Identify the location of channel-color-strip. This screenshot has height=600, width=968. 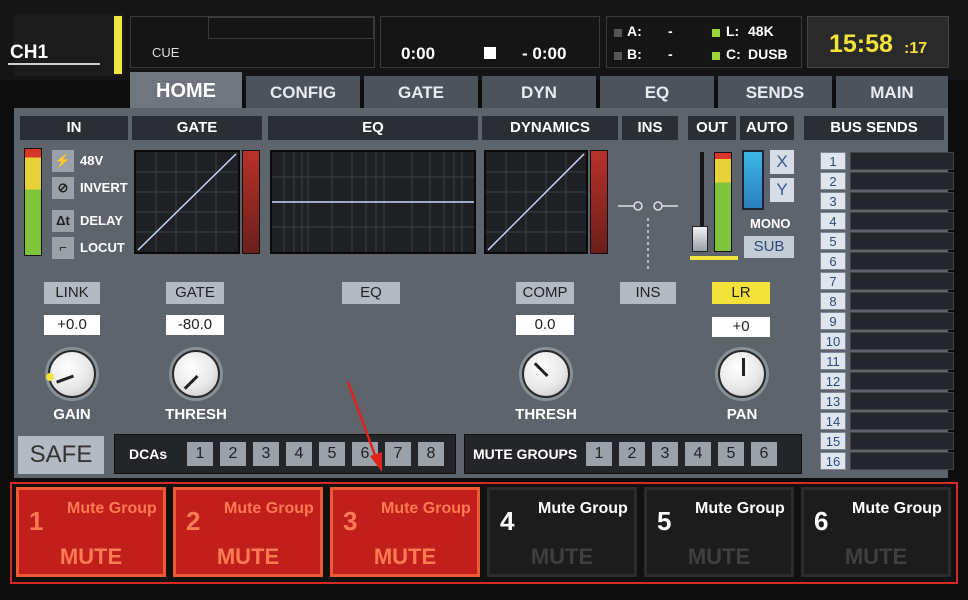
(118, 45).